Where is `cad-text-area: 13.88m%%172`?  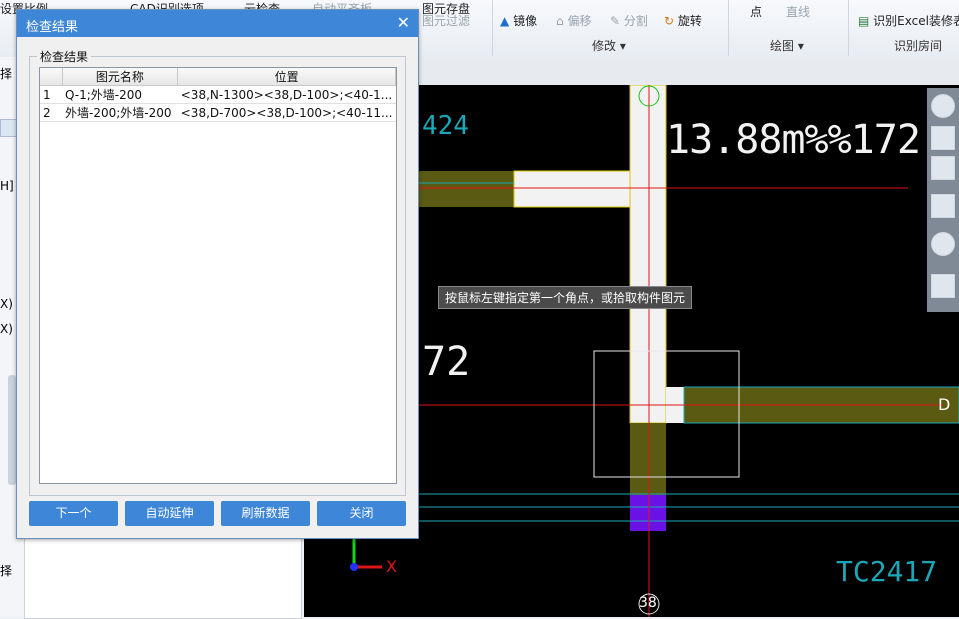 cad-text-area: 13.88m%%172 is located at coordinates (793, 140).